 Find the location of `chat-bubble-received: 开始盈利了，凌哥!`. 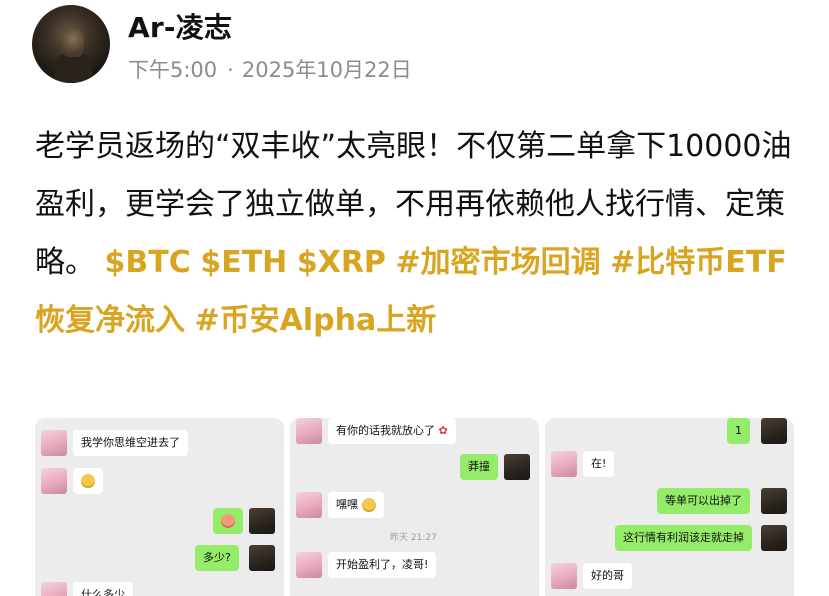

chat-bubble-received: 开始盈利了，凌哥! is located at coordinates (382, 565).